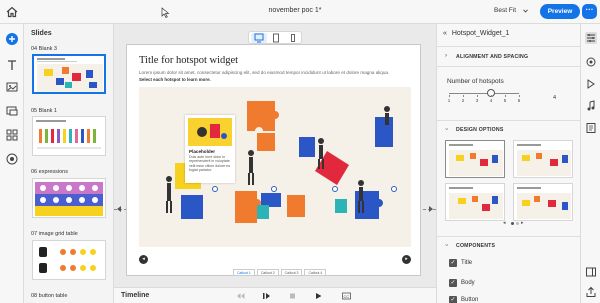 This screenshot has width=600, height=303. What do you see at coordinates (491, 100) in the screenshot?
I see `slider-tick-label: 4` at bounding box center [491, 100].